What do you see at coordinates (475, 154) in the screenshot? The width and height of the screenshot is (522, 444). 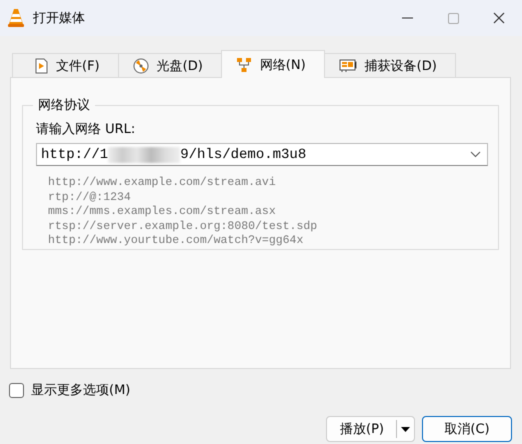 I see `chevron-down-icon` at bounding box center [475, 154].